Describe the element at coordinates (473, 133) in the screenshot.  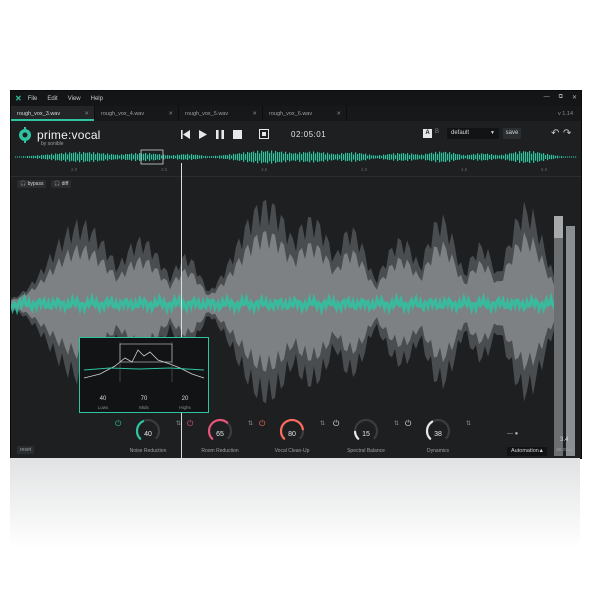
I see `preset-dropdown: default ▼` at that location.